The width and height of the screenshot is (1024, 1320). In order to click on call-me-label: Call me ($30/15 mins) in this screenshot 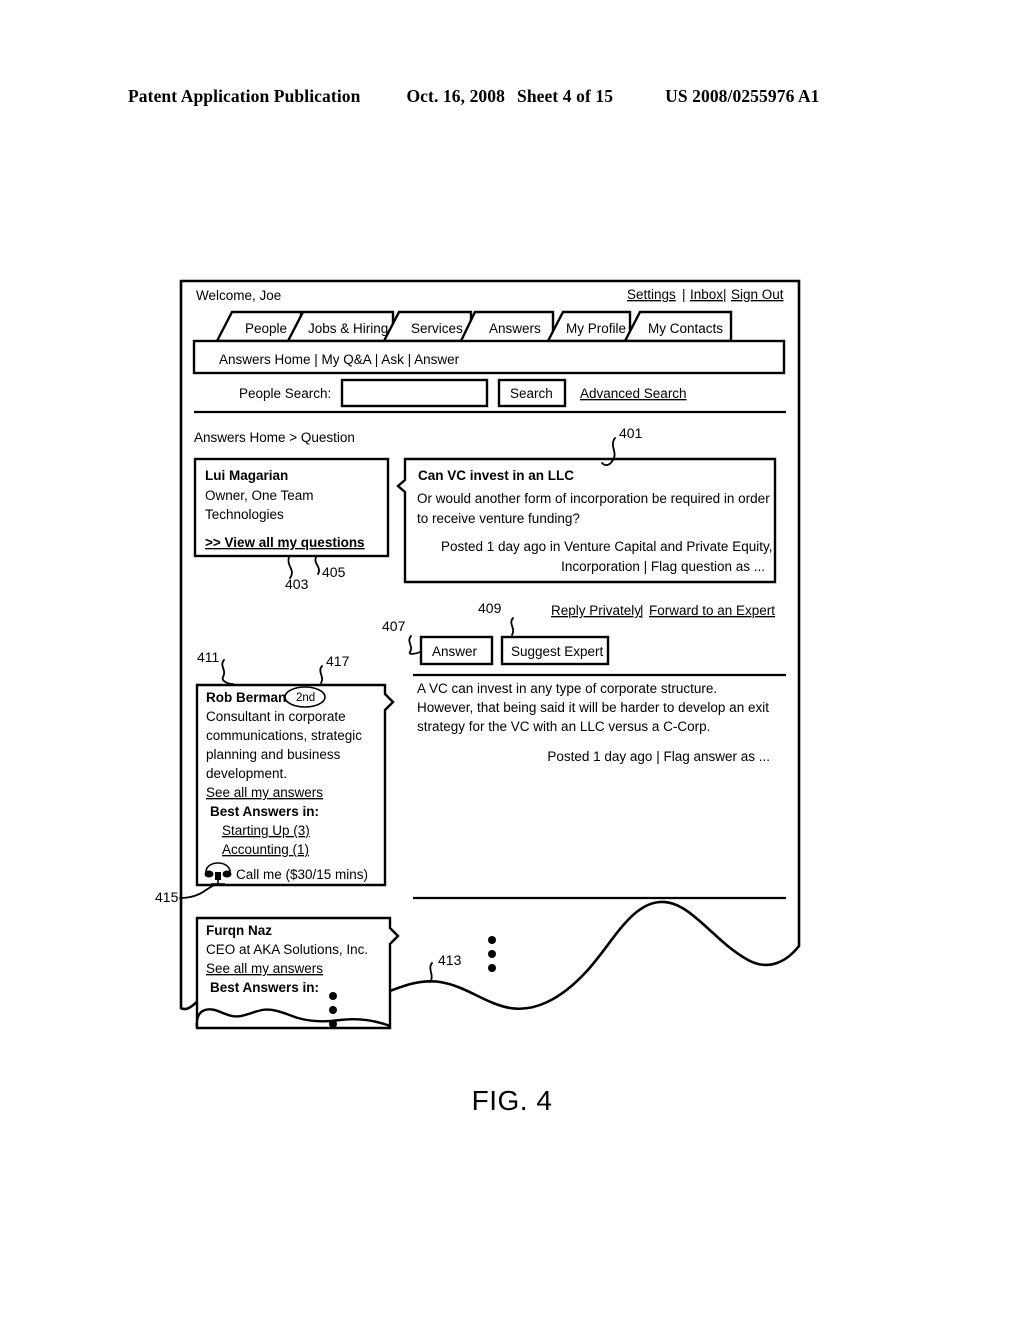, I will do `click(302, 874)`.